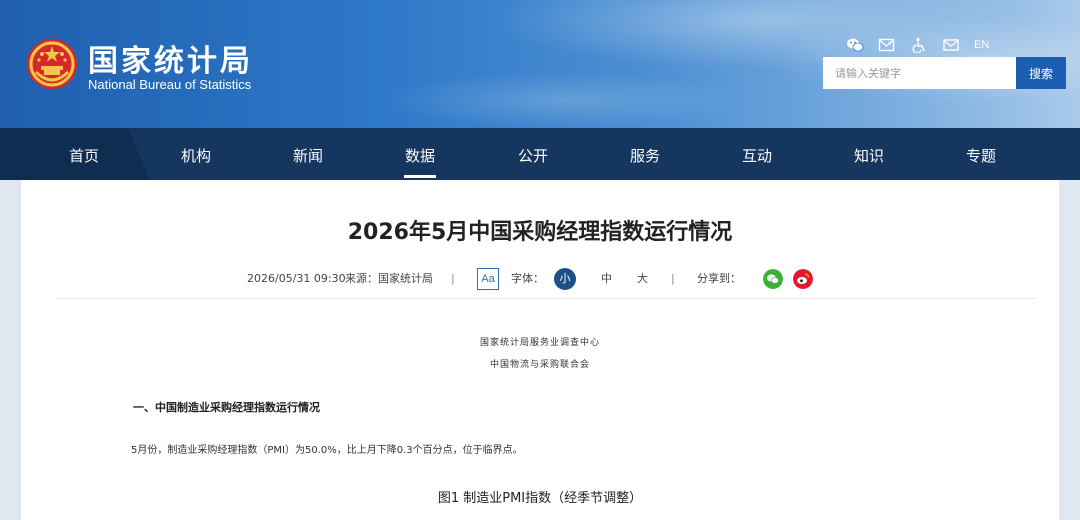 The width and height of the screenshot is (1080, 520). What do you see at coordinates (196, 154) in the screenshot?
I see `nav-item-organization: 机构` at bounding box center [196, 154].